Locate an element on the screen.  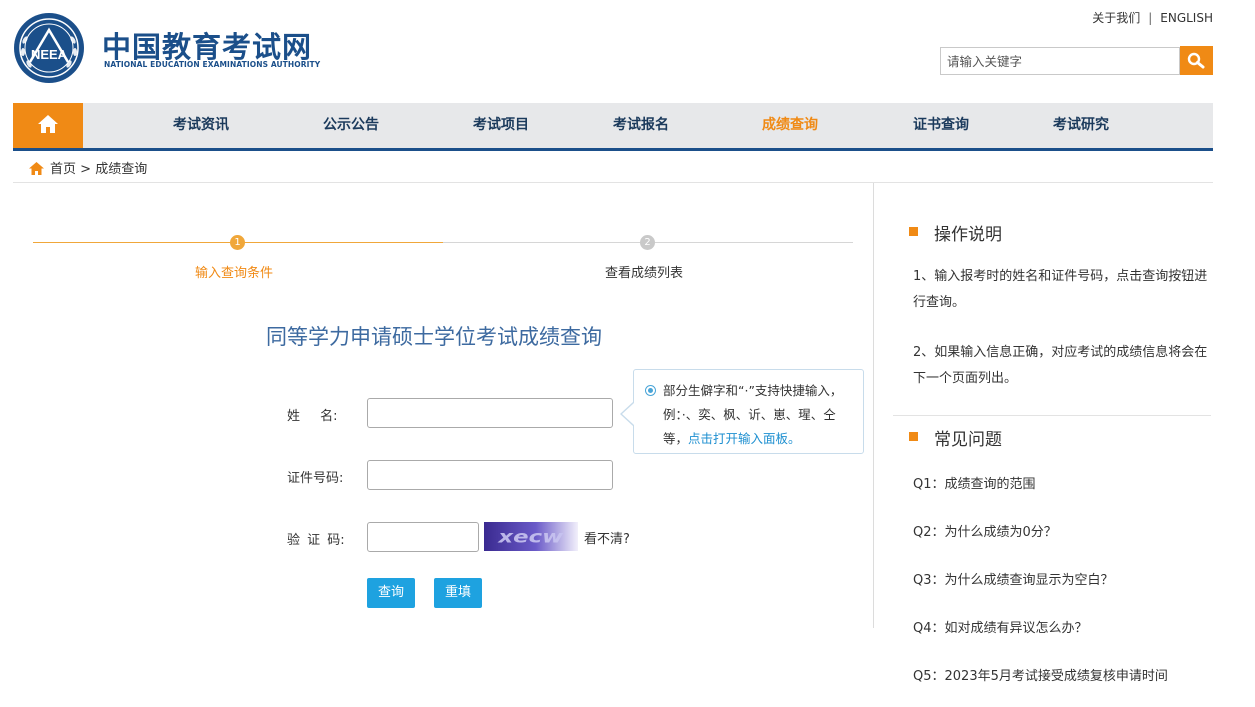
search-button is located at coordinates (1196, 60).